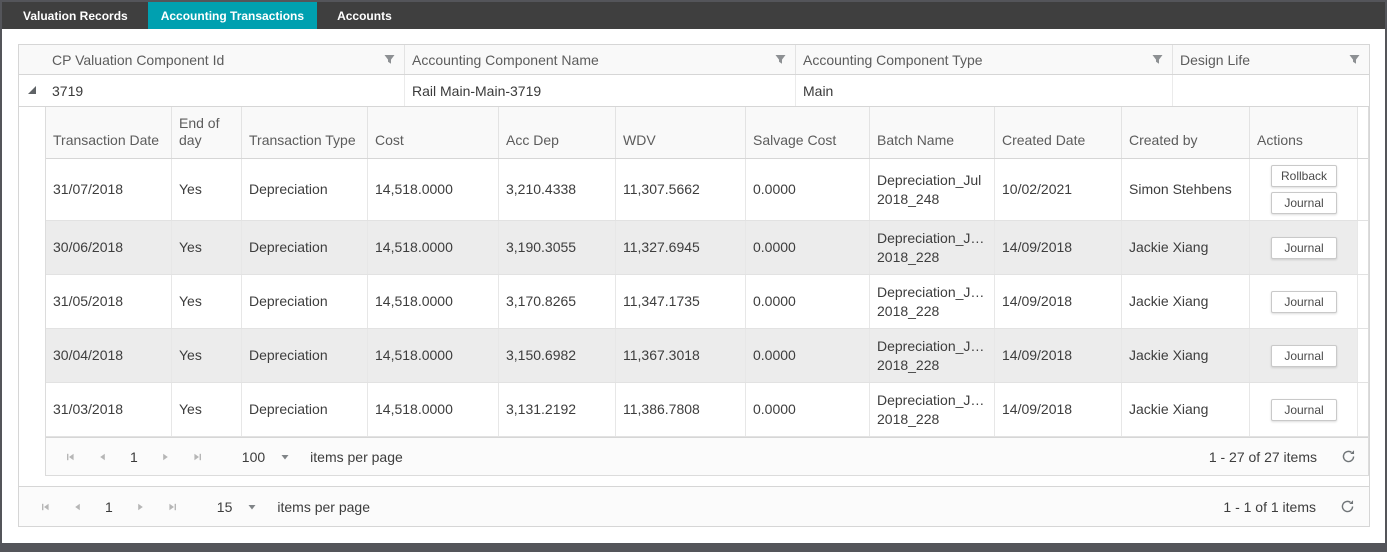 This screenshot has height=552, width=1387. What do you see at coordinates (225, 90) in the screenshot?
I see `cell-cp-valuation-component-id: 3719` at bounding box center [225, 90].